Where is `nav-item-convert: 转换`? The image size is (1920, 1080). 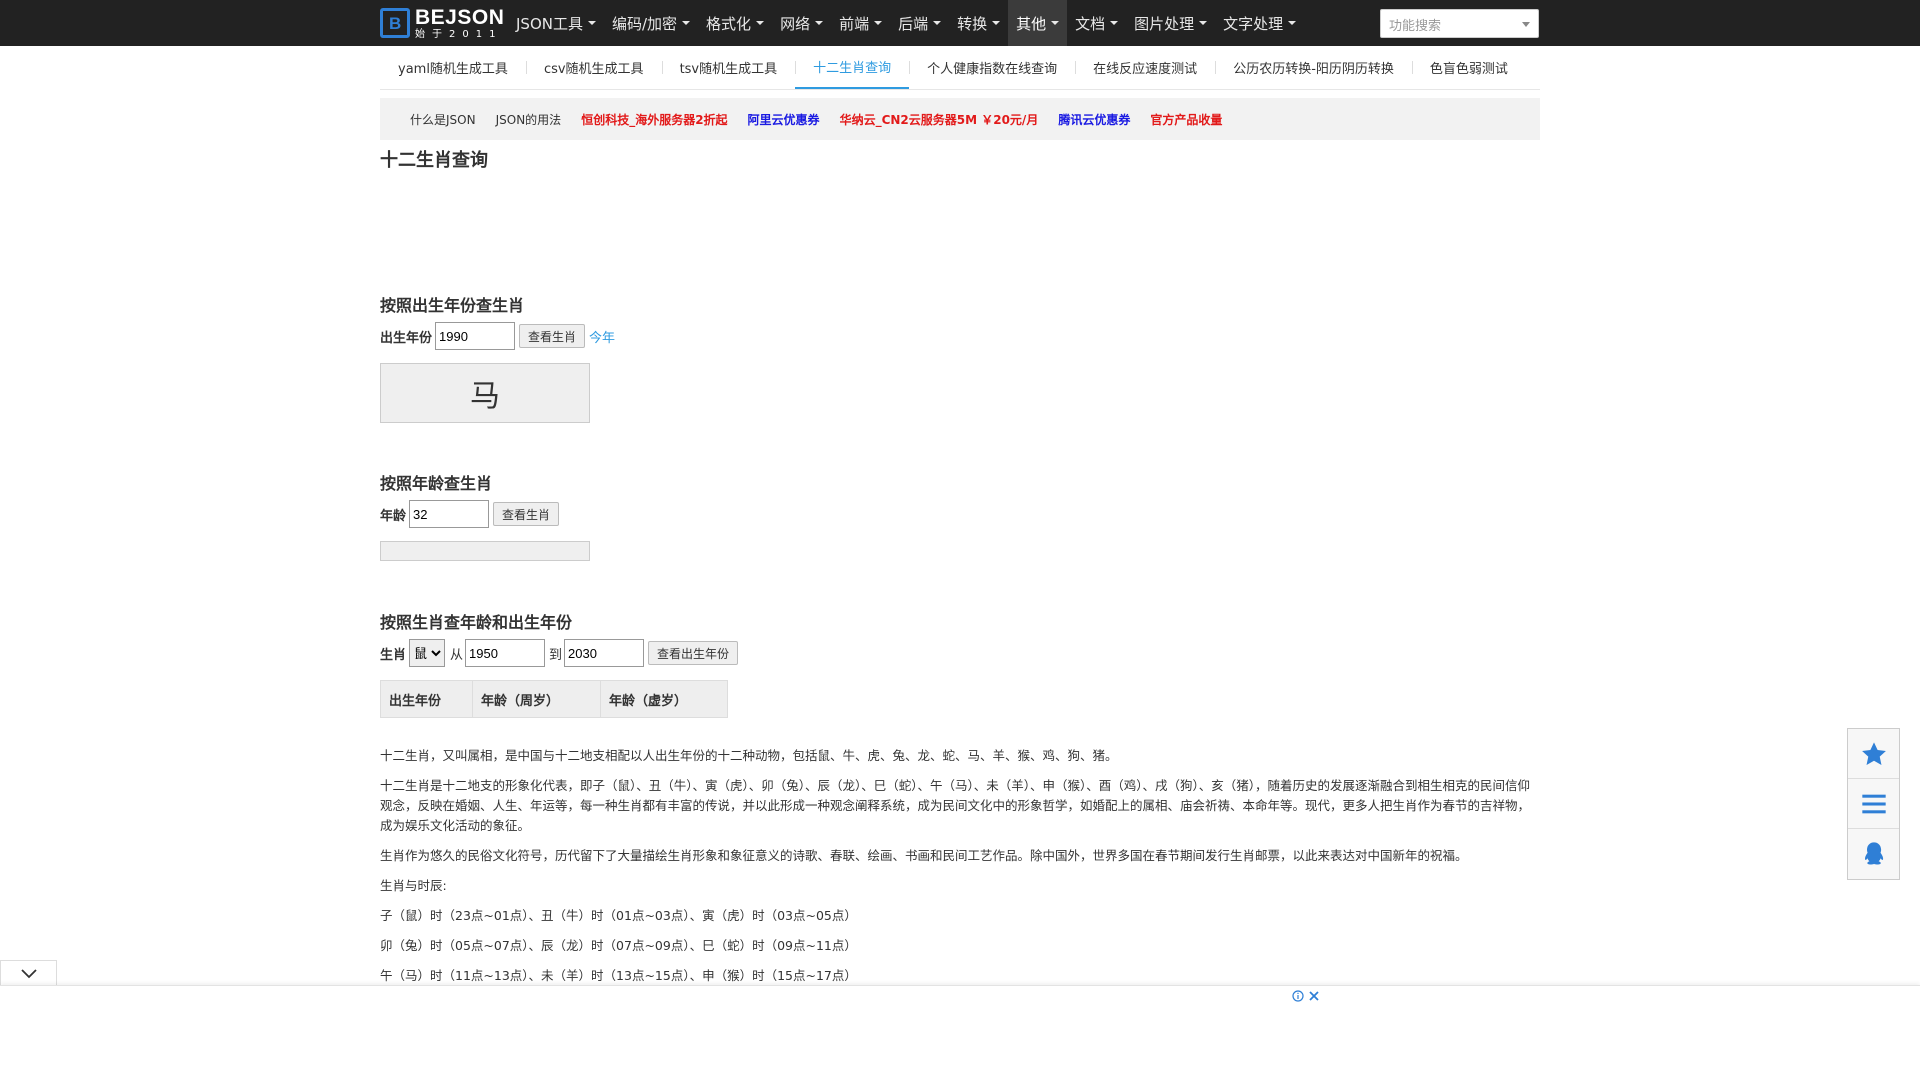
nav-item-convert: 转换 is located at coordinates (978, 23).